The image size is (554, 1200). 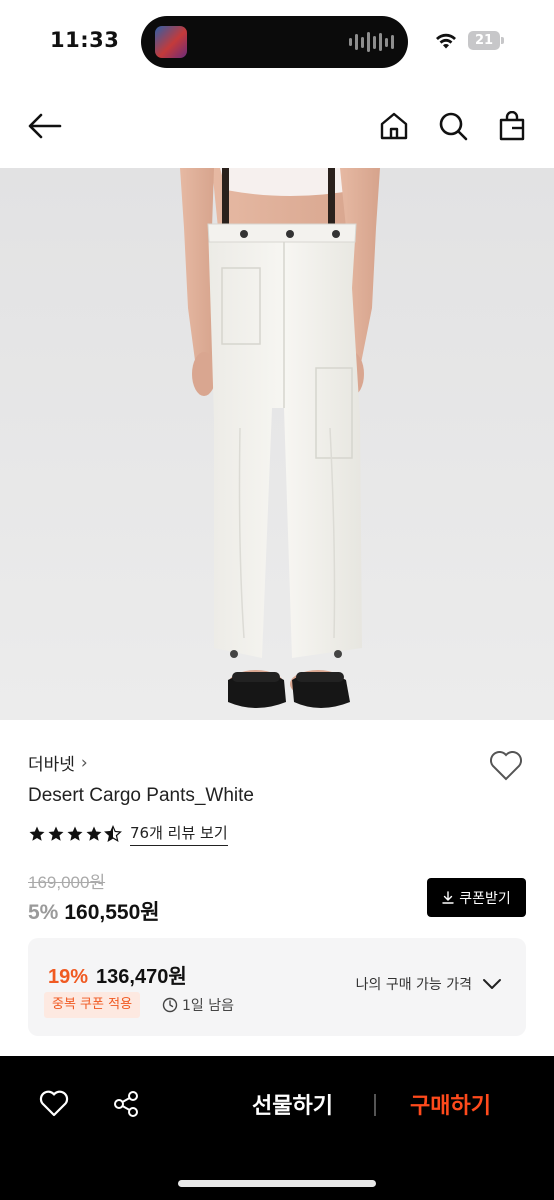 I want to click on shopping-bag-icon, so click(x=512, y=126).